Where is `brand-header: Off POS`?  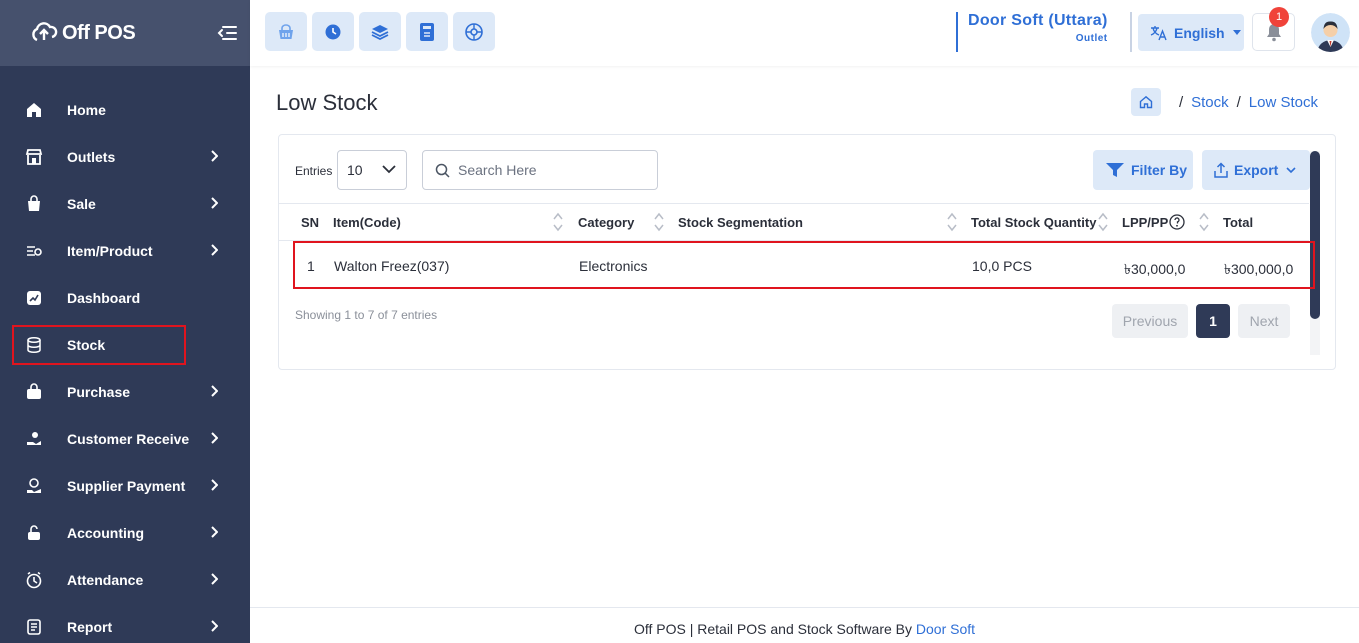 brand-header: Off POS is located at coordinates (125, 33).